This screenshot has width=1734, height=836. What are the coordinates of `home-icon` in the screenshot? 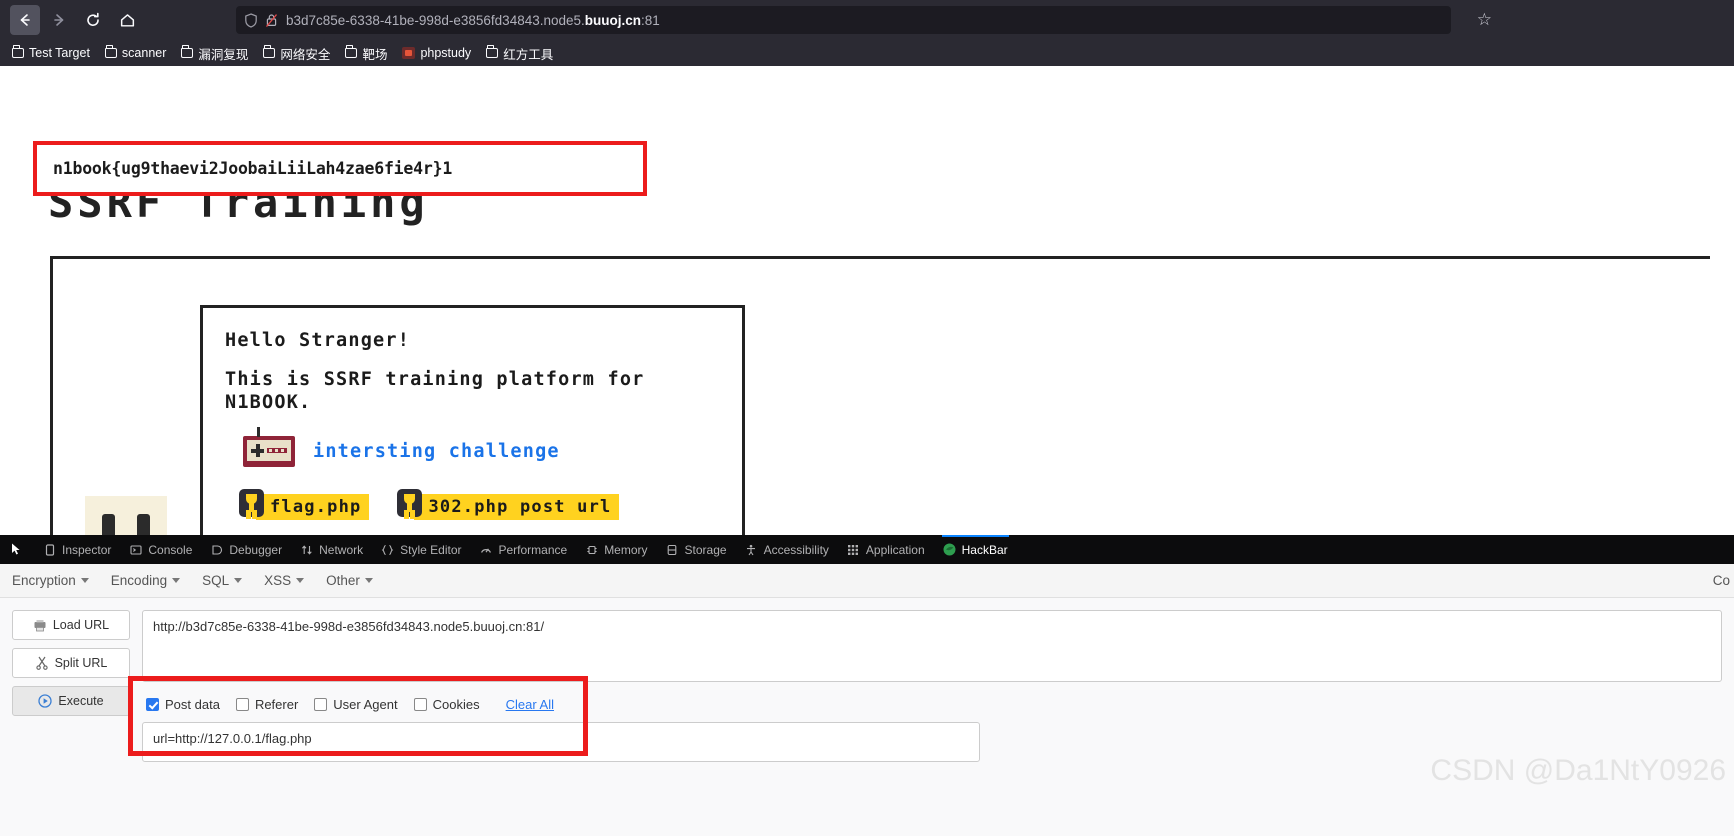 It's located at (127, 20).